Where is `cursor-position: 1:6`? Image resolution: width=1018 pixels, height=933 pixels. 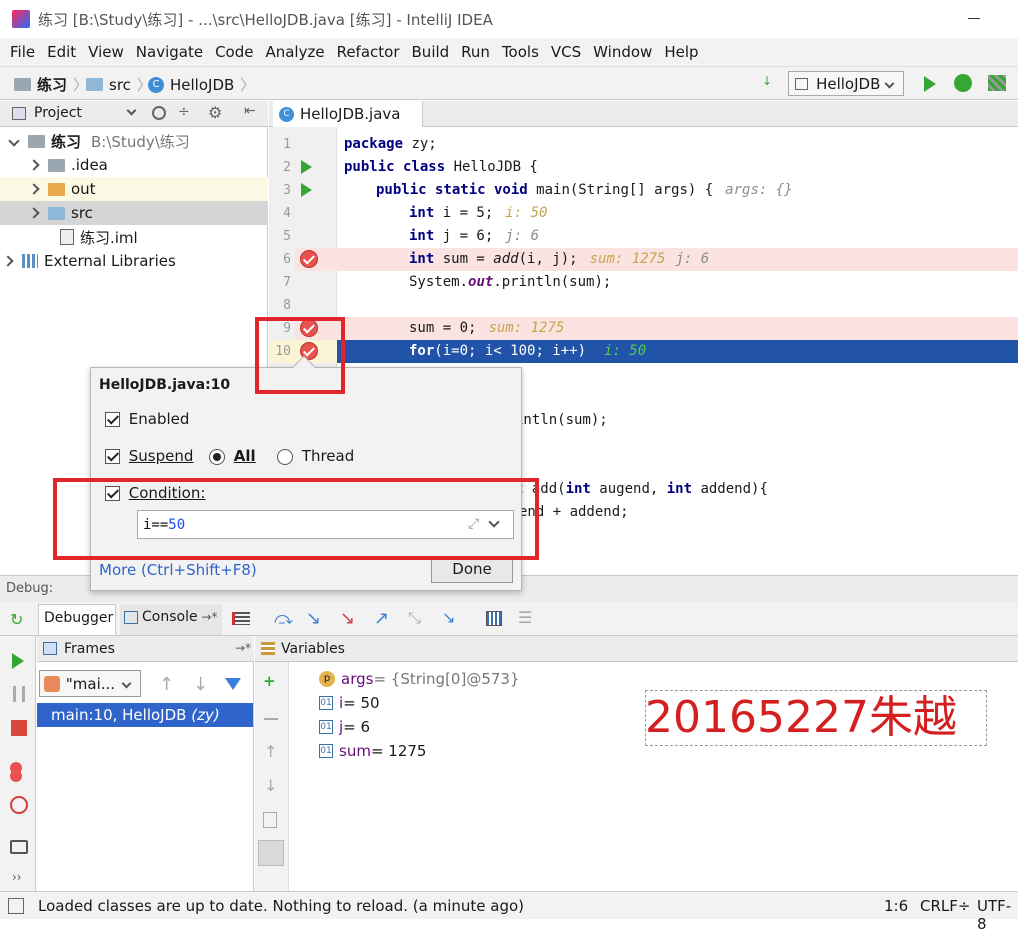
cursor-position: 1:6 is located at coordinates (896, 906).